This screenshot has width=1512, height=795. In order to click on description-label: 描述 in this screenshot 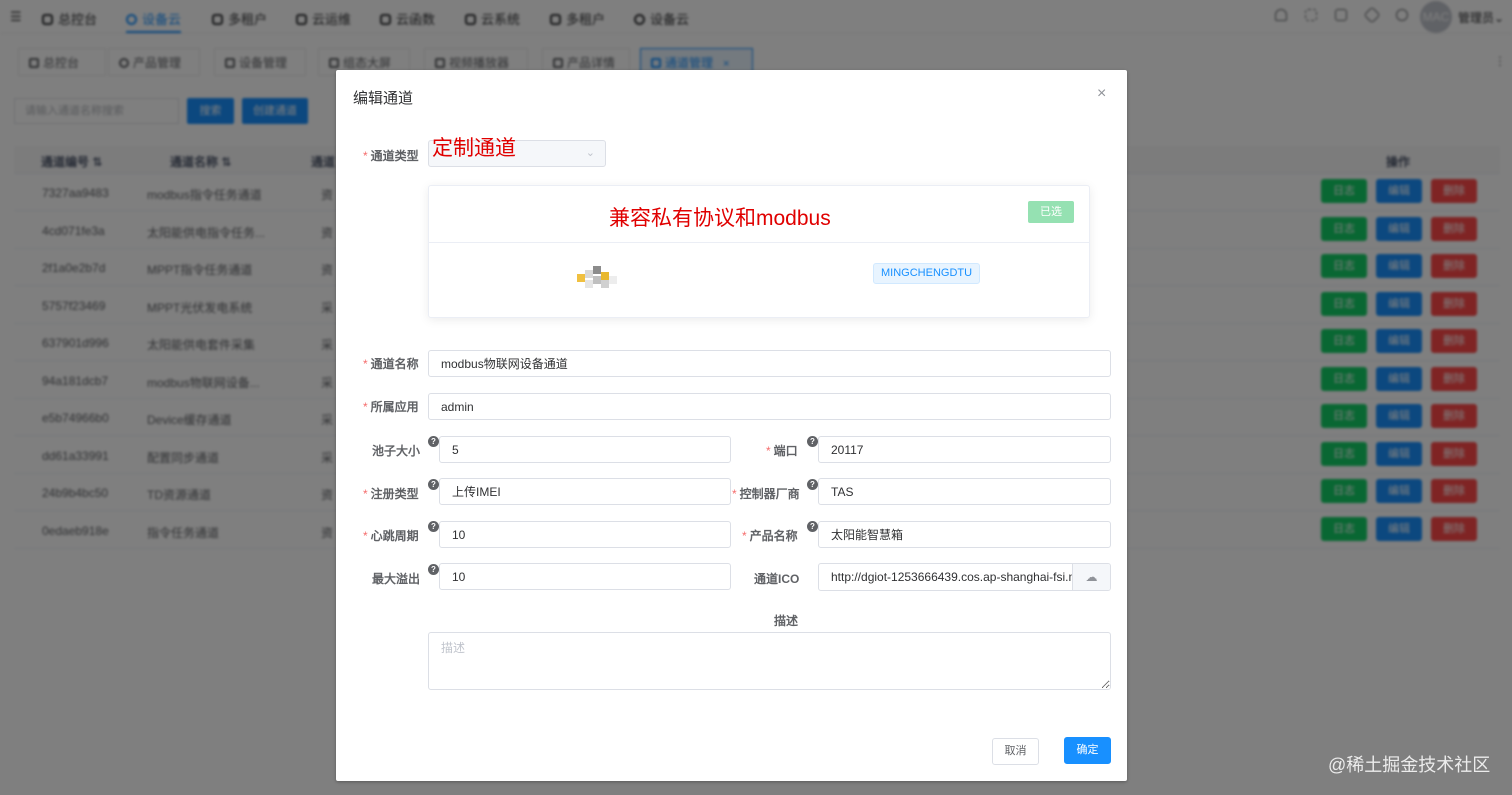, I will do `click(786, 621)`.